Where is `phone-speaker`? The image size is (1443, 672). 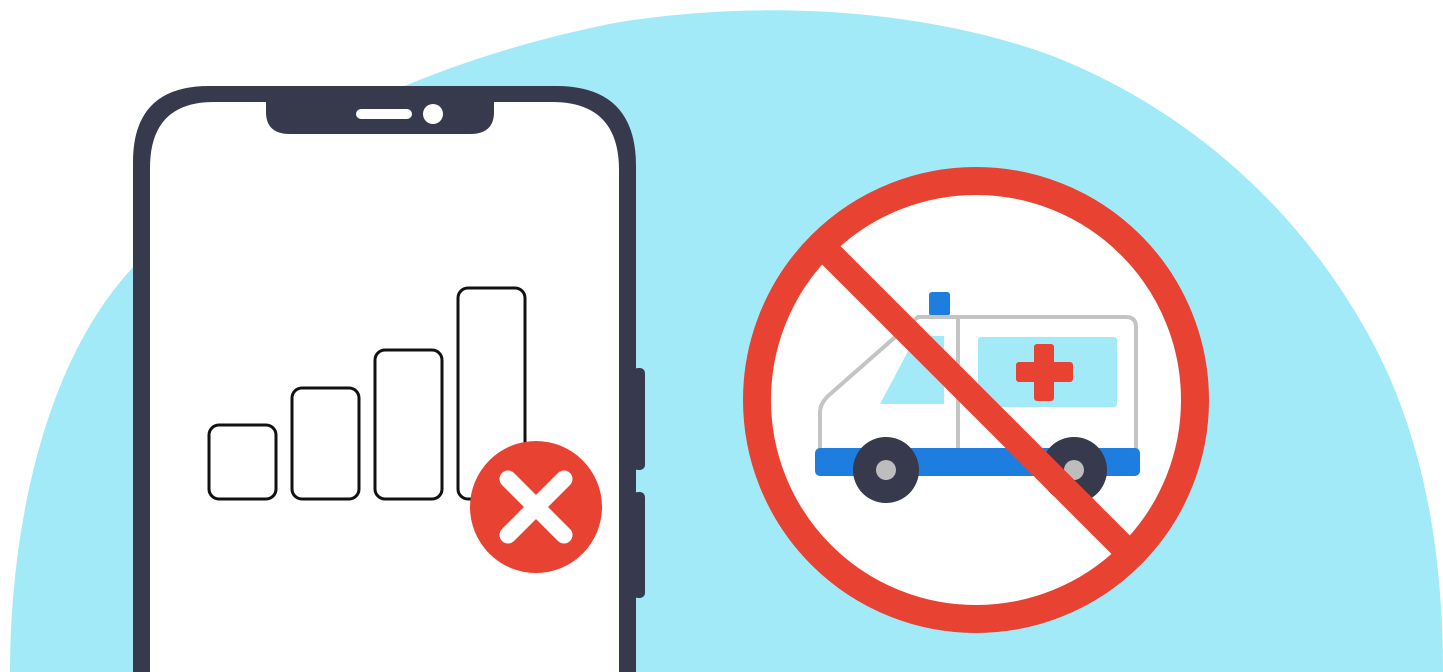 phone-speaker is located at coordinates (384, 114).